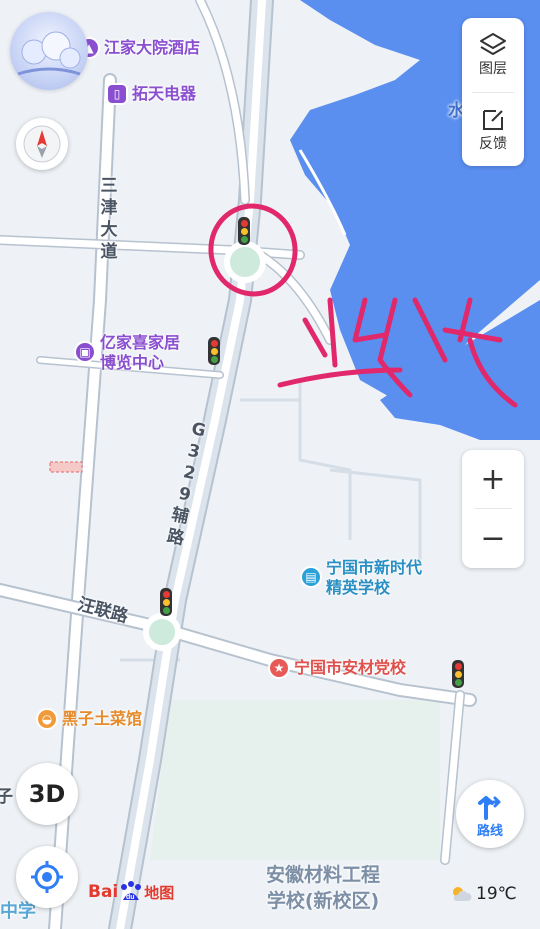 The image size is (540, 929). Describe the element at coordinates (151, 94) in the screenshot. I see `poi-electric: ▯ 拓天电器` at that location.